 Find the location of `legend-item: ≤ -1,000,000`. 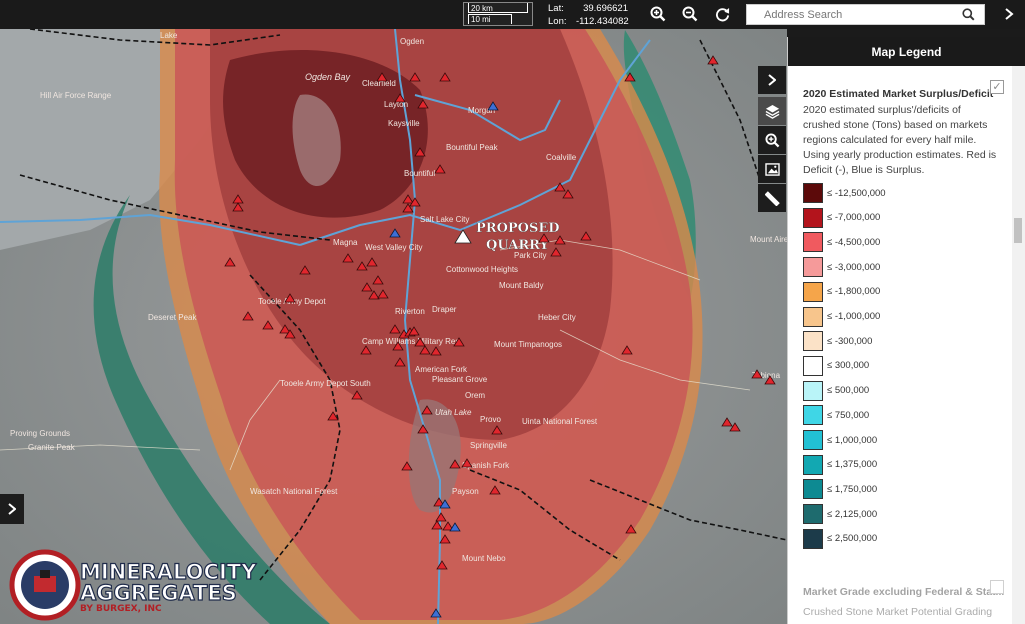

legend-item: ≤ -1,000,000 is located at coordinates (841, 316).